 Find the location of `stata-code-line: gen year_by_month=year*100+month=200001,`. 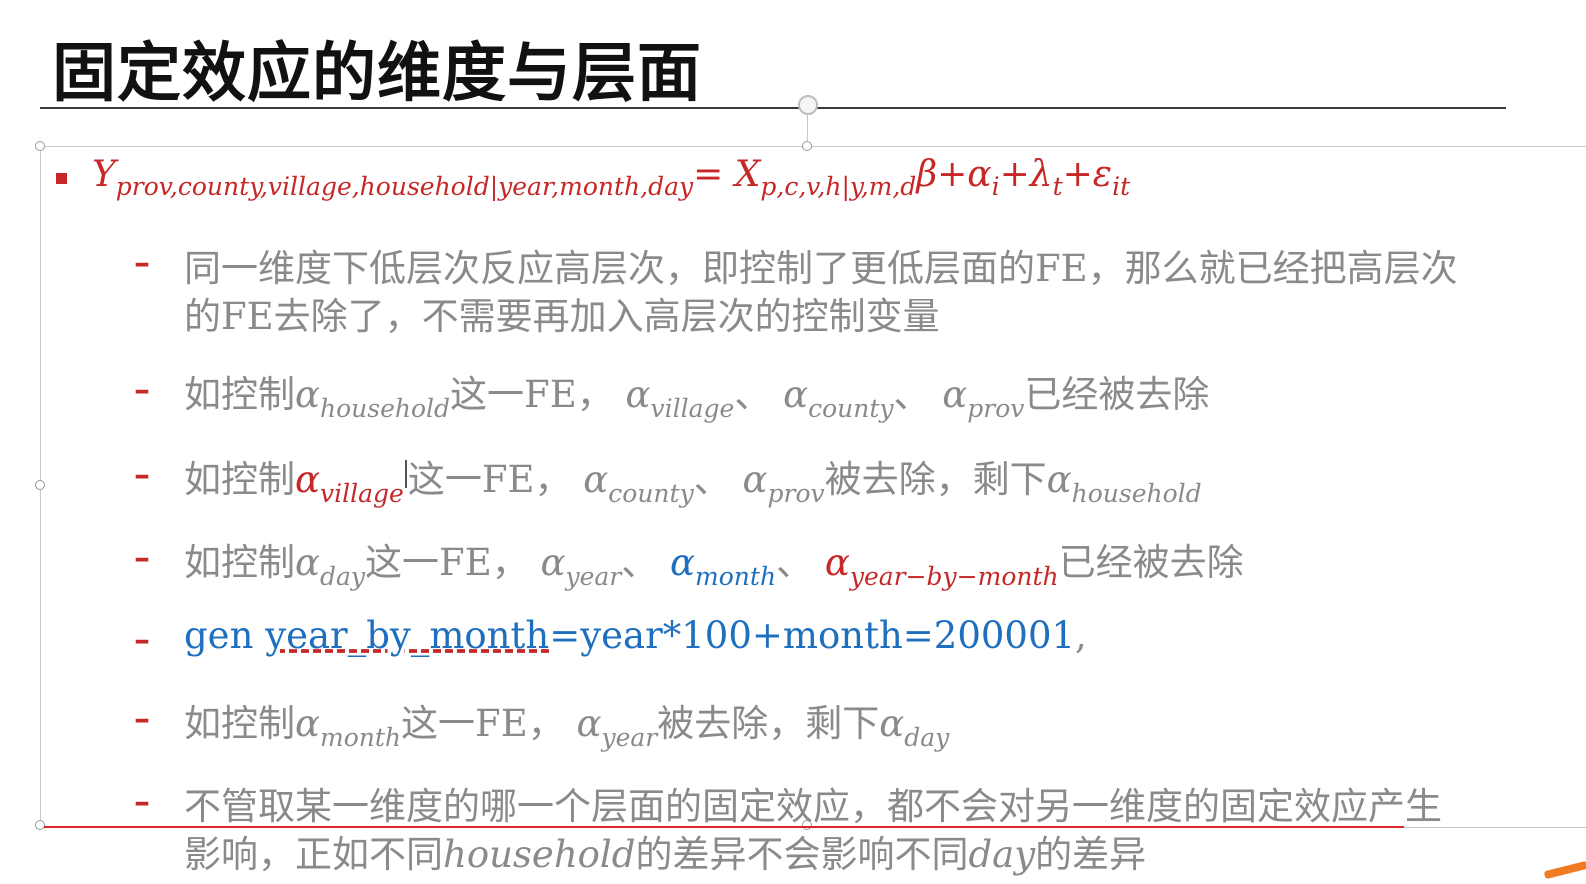

stata-code-line: gen year_by_month=year*100+month=200001, is located at coordinates (635, 635).